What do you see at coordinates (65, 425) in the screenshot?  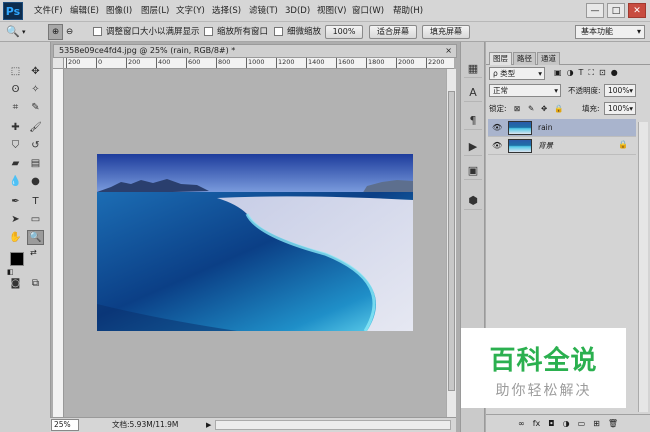 I see `zoom-level-field: 25%` at bounding box center [65, 425].